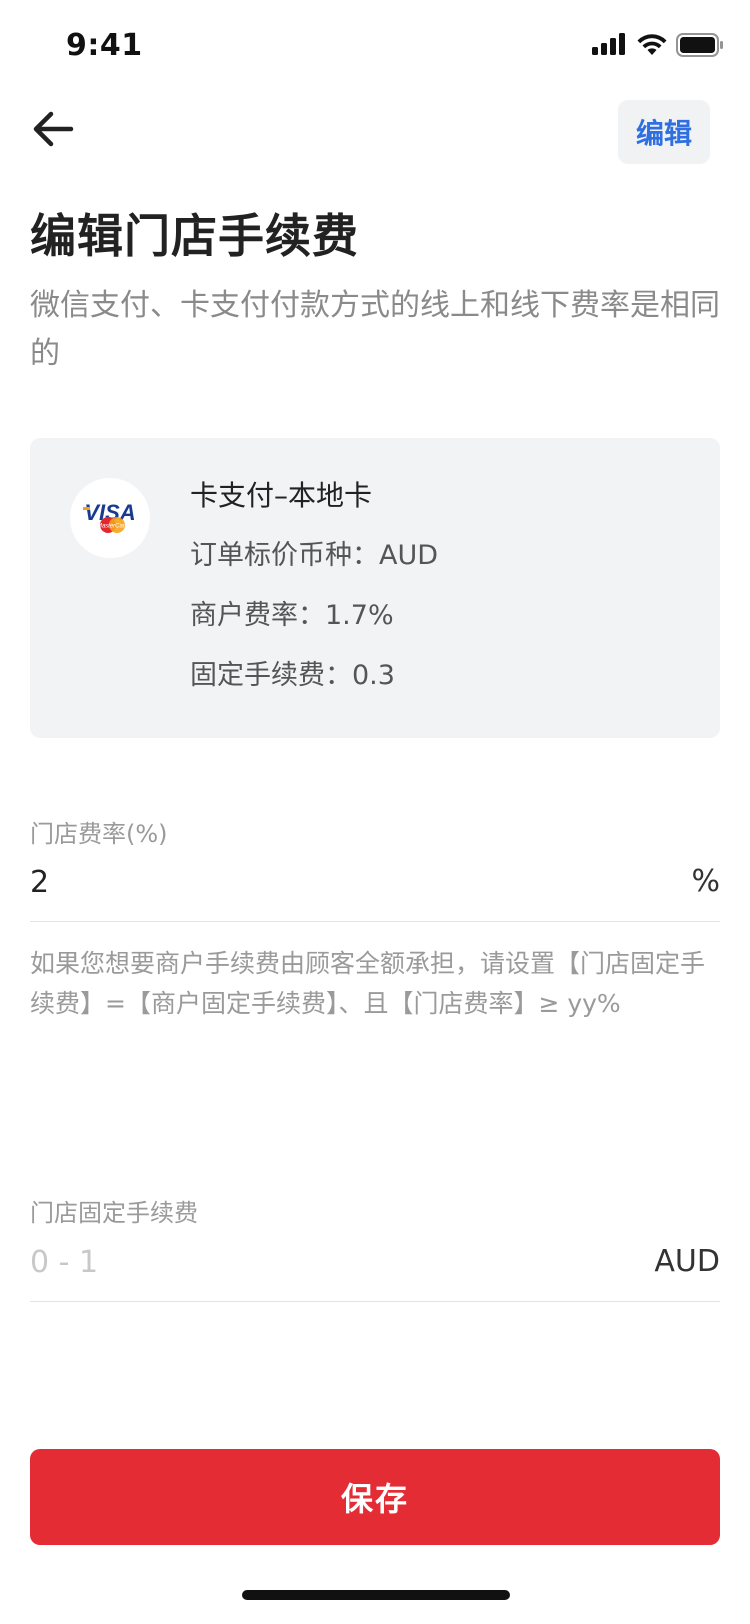  What do you see at coordinates (99, 834) in the screenshot?
I see `store-rate-label: 门店费率(%)` at bounding box center [99, 834].